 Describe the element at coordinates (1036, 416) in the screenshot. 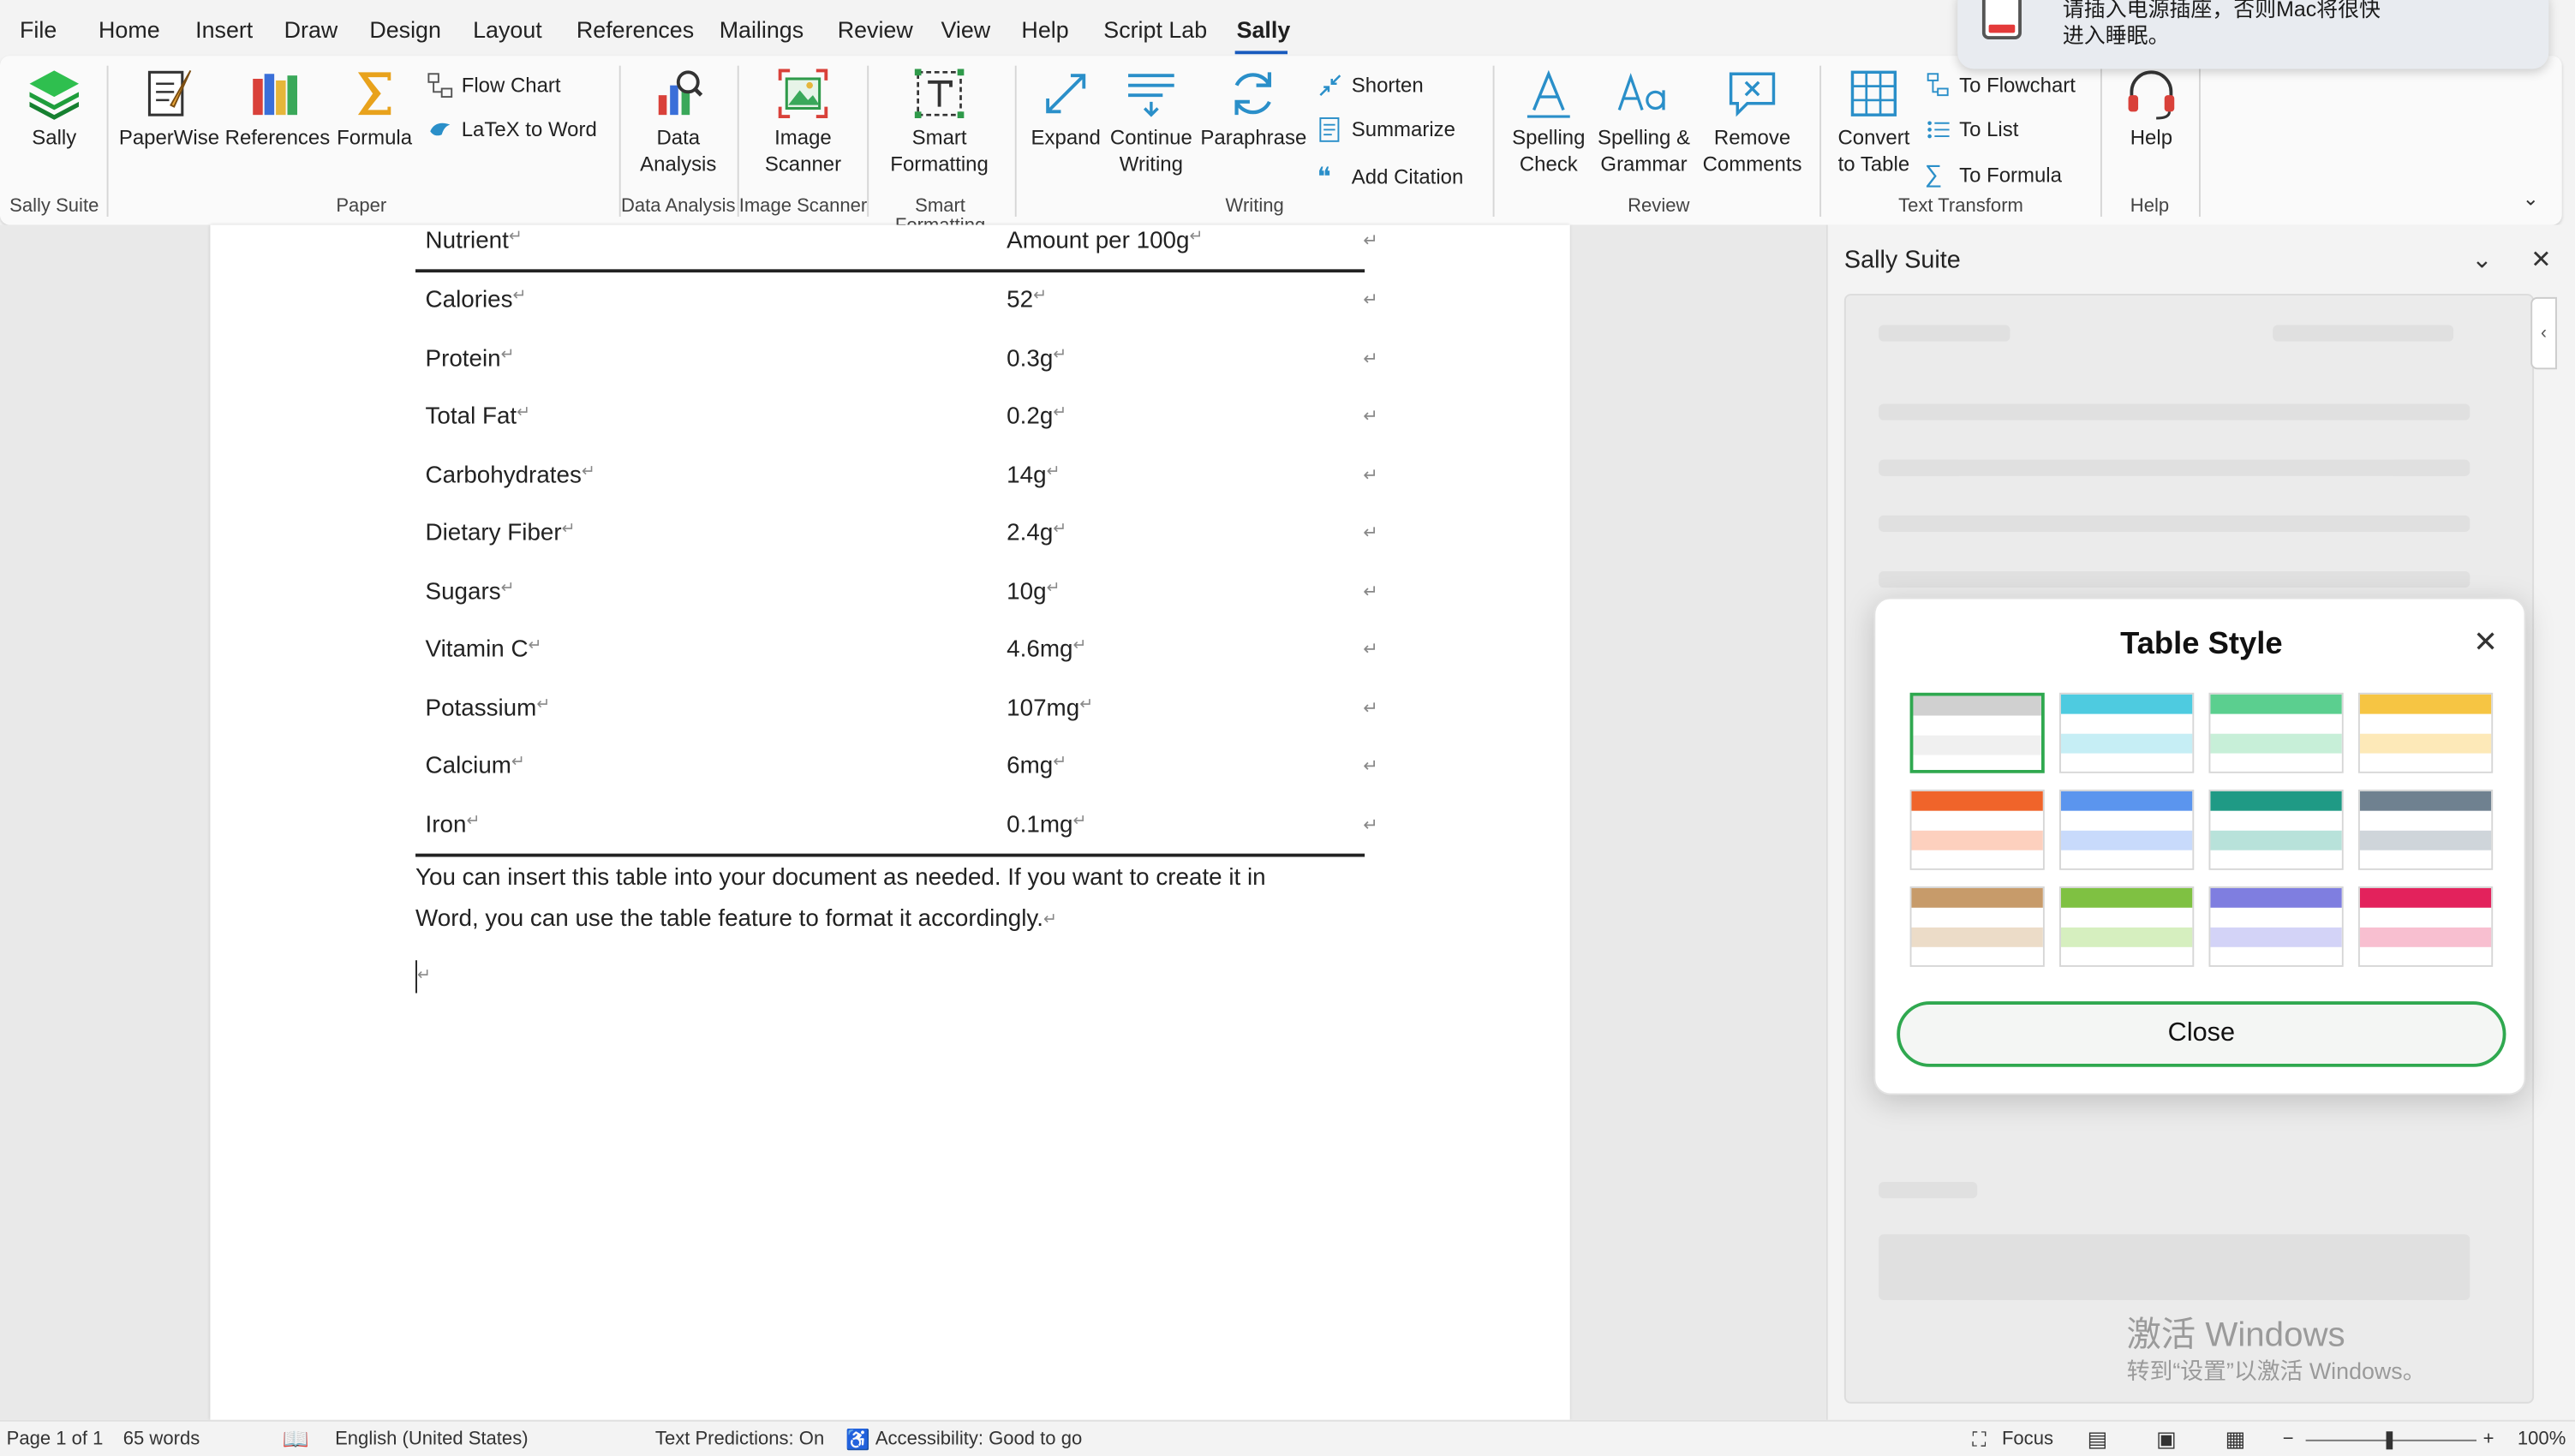

I see `table-cell: 0.2g↵` at that location.